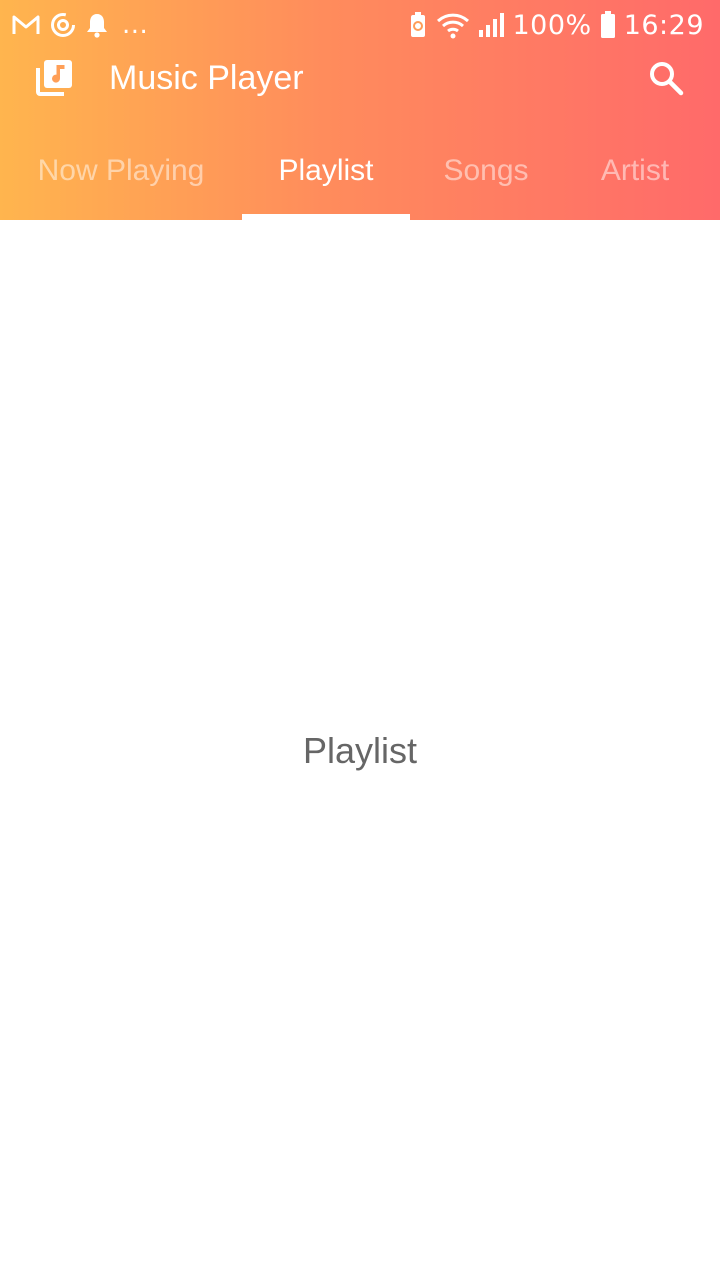 Image resolution: width=720 pixels, height=1280 pixels. Describe the element at coordinates (608, 25) in the screenshot. I see `battery-icon` at that location.